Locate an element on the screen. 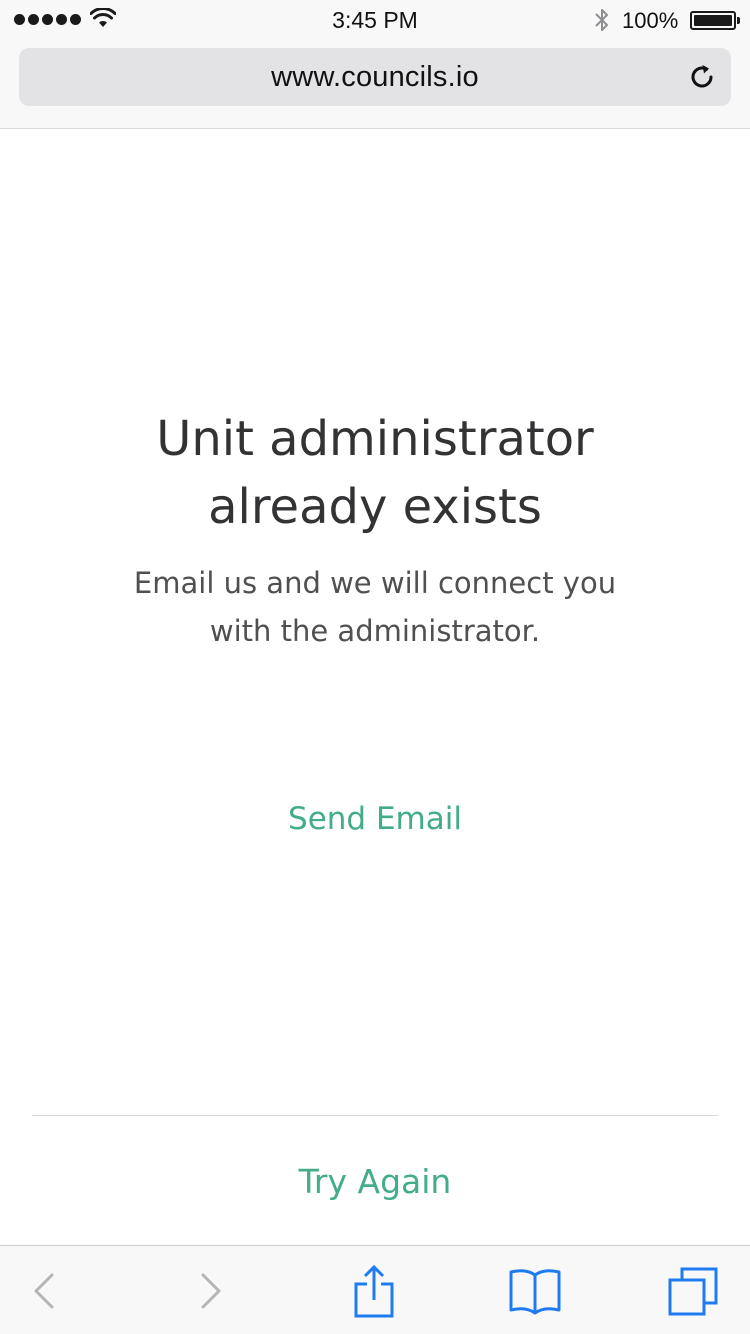 This screenshot has height=1334, width=750. battery-percent: 100% is located at coordinates (650, 20).